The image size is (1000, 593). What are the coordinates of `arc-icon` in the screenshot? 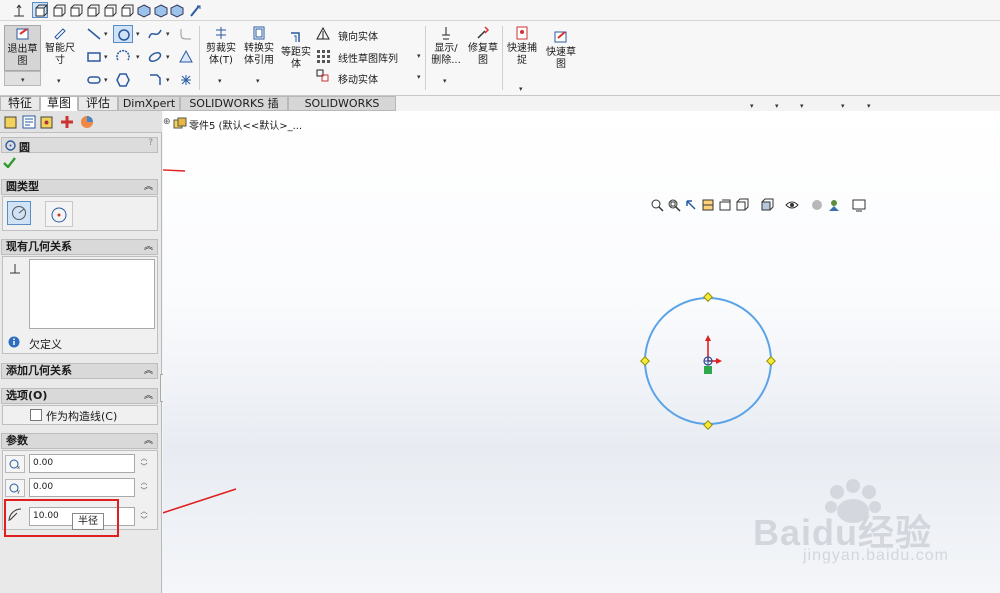 It's located at (123, 57).